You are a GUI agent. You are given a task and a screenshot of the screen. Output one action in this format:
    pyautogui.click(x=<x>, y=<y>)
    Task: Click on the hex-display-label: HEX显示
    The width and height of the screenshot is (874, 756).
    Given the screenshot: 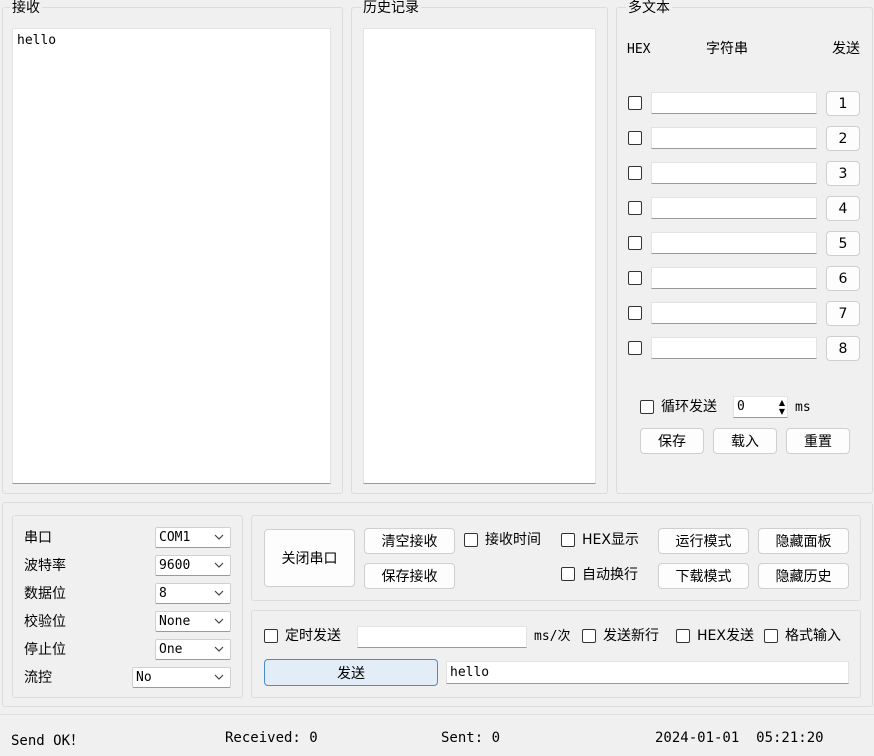 What is the action you would take?
    pyautogui.click(x=610, y=540)
    